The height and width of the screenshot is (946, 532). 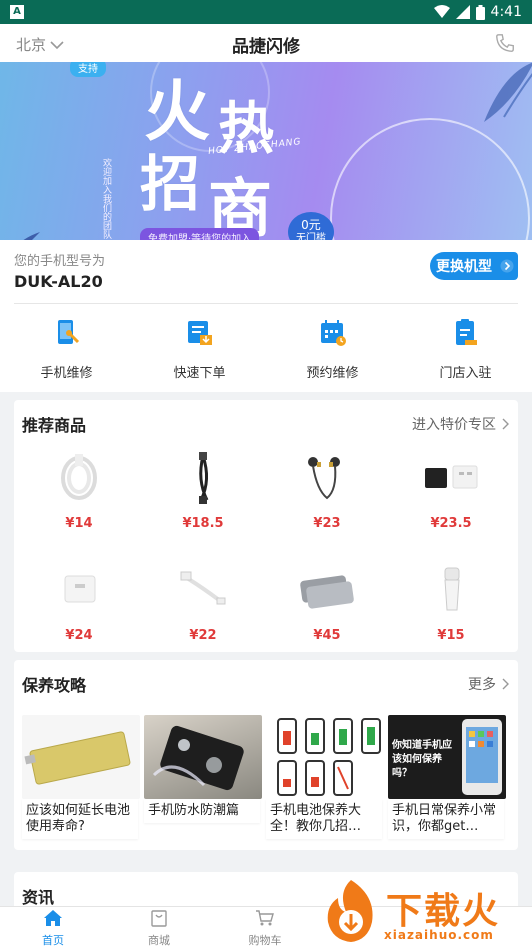 I want to click on guide-title: 应该如何延长电池使用寿命?, so click(x=80, y=819).